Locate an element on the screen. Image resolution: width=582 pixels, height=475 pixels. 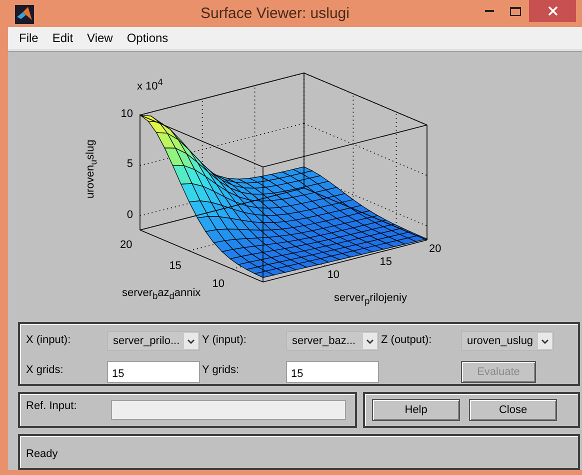
maximize-icon is located at coordinates (515, 11).